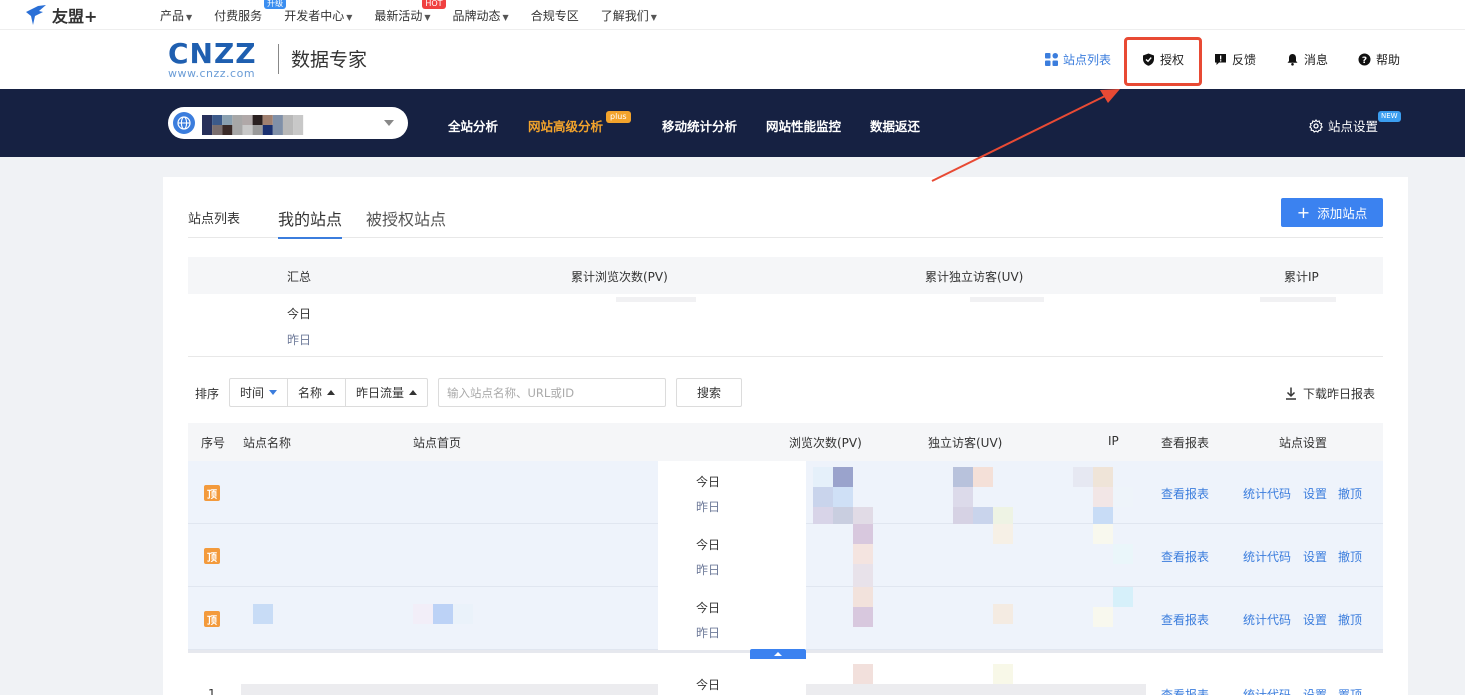 The image size is (1465, 695). I want to click on site-settings-link: 站点设置, so click(1343, 125).